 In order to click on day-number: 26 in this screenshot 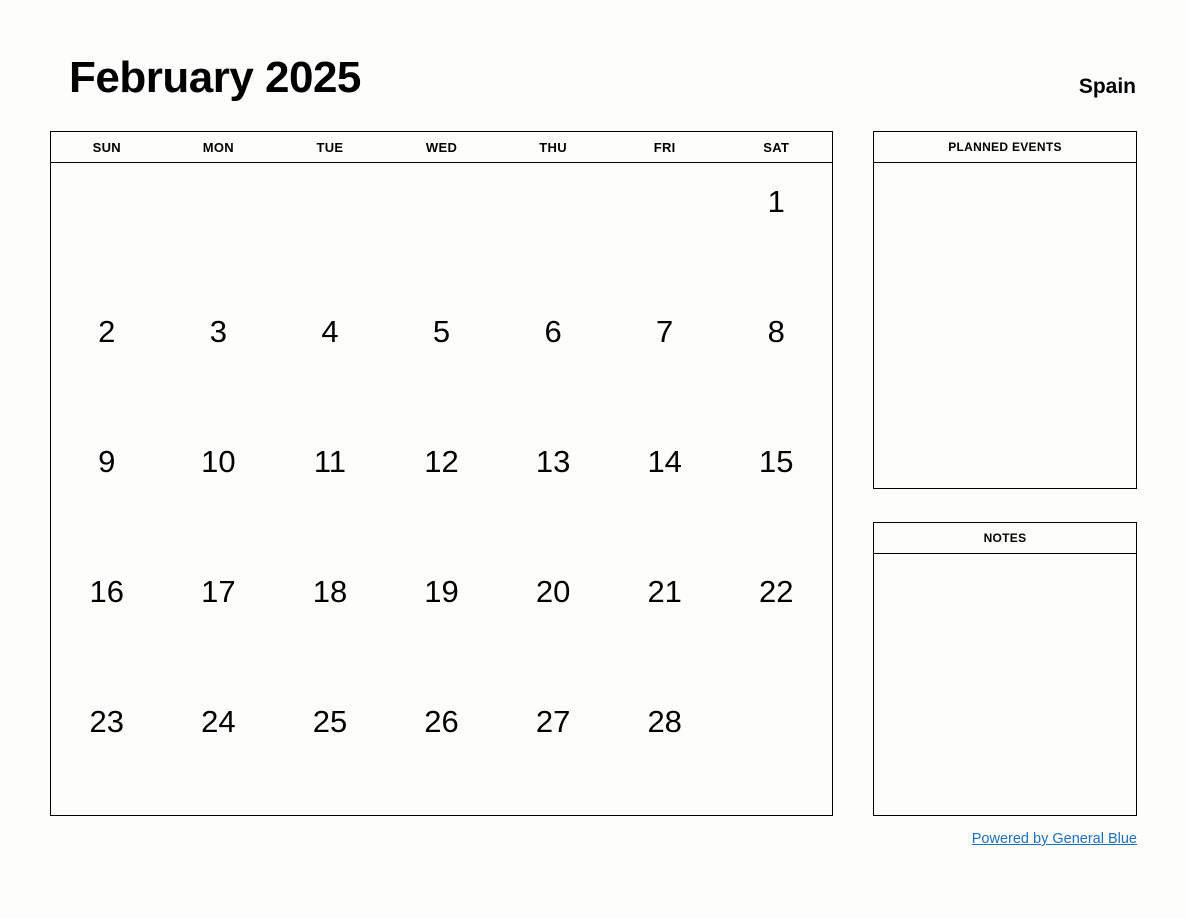, I will do `click(441, 721)`.